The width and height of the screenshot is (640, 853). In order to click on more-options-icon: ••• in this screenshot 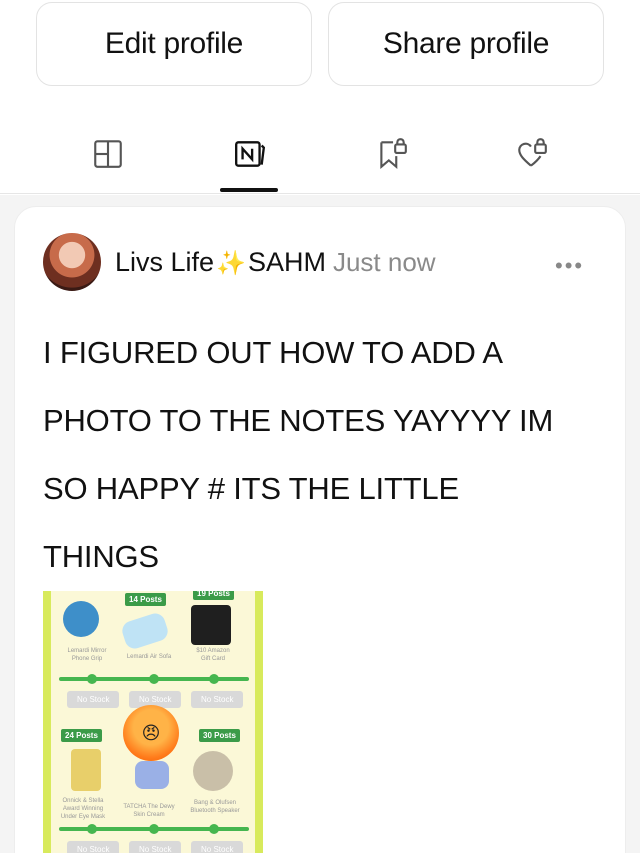, I will do `click(569, 266)`.